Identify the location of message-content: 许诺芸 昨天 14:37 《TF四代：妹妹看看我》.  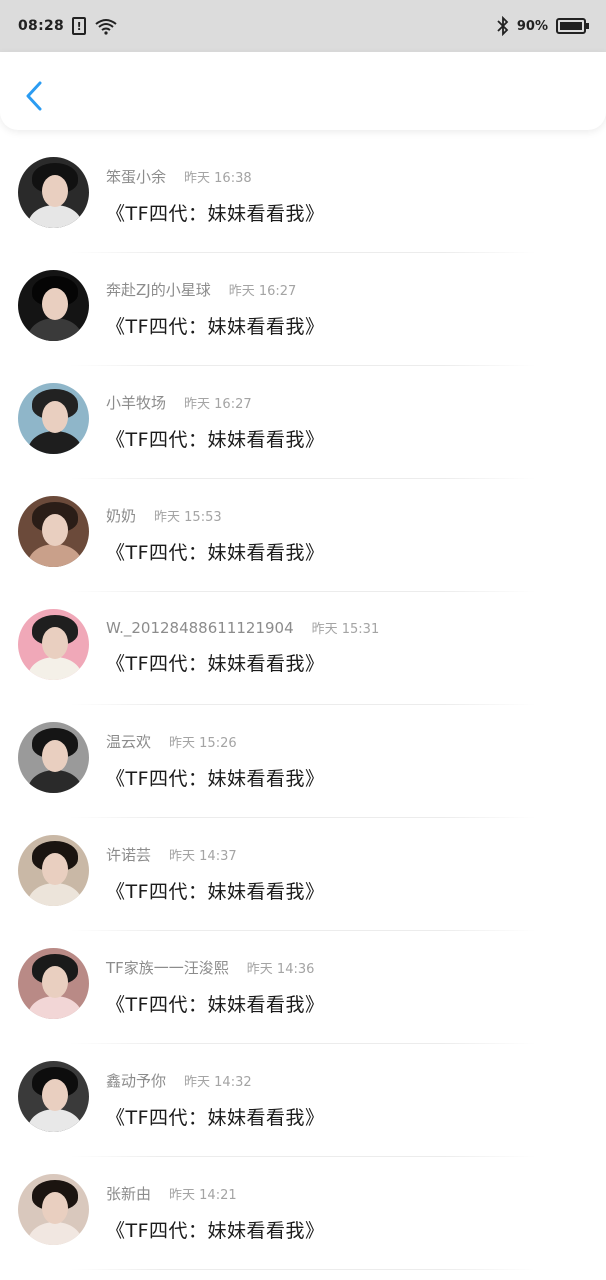
(215, 869).